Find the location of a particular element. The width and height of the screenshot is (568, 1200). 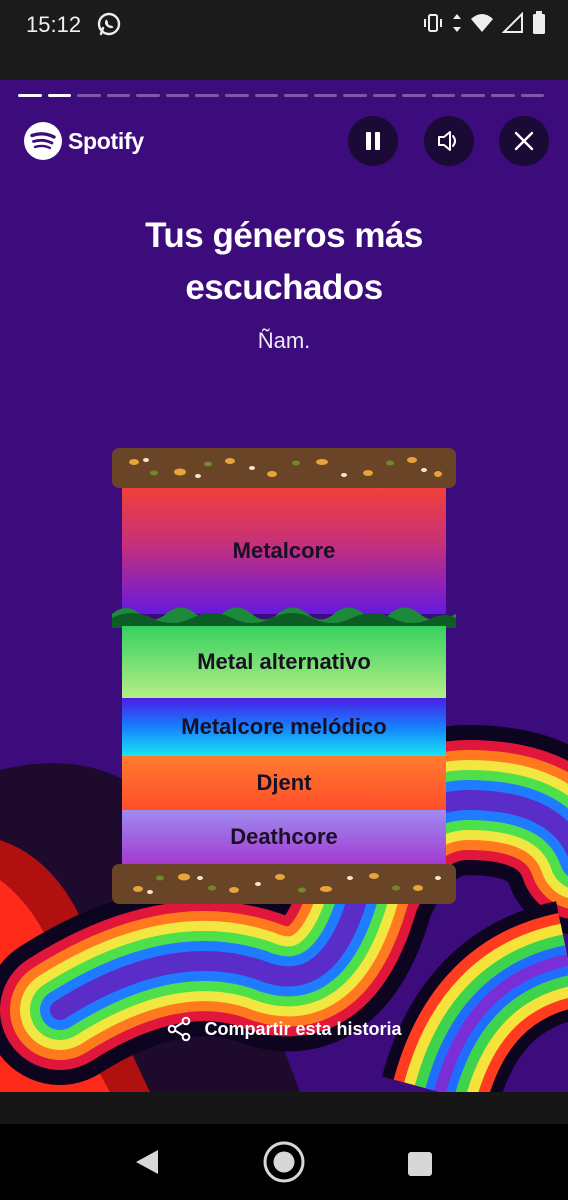

genre-layer-4: Djent is located at coordinates (284, 783).